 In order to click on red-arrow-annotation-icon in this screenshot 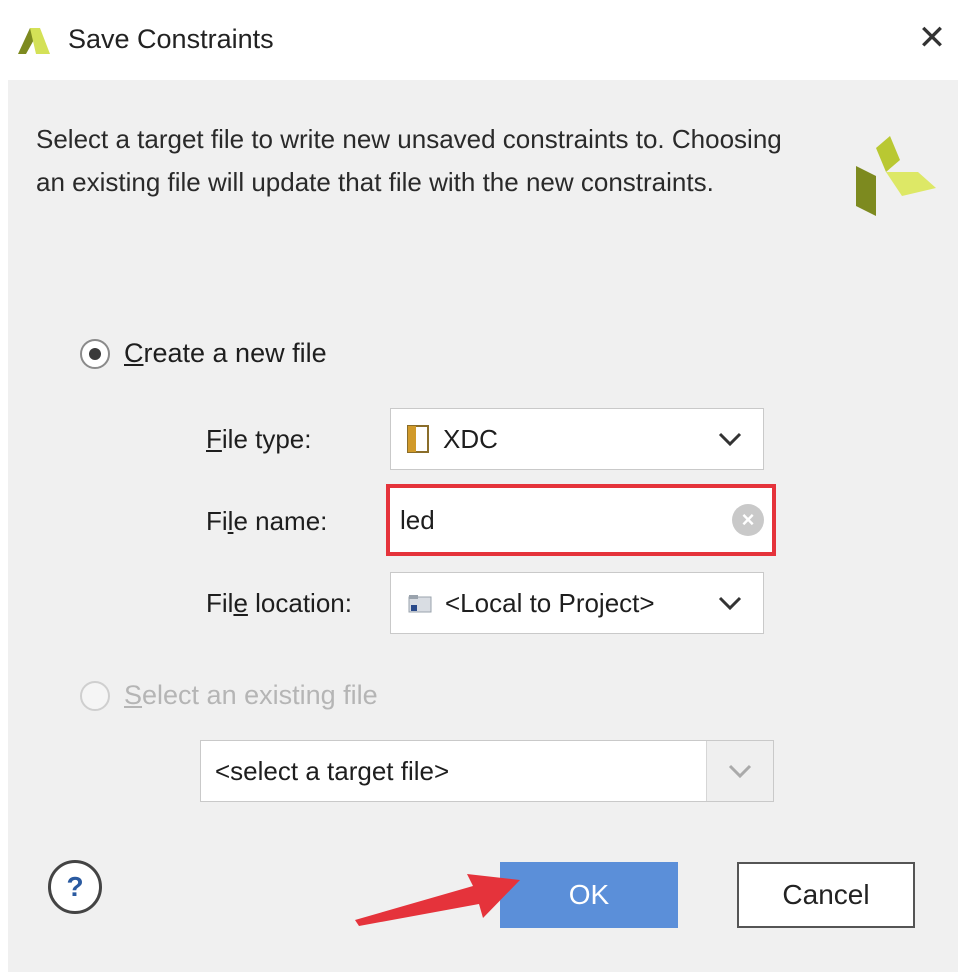, I will do `click(437, 900)`.